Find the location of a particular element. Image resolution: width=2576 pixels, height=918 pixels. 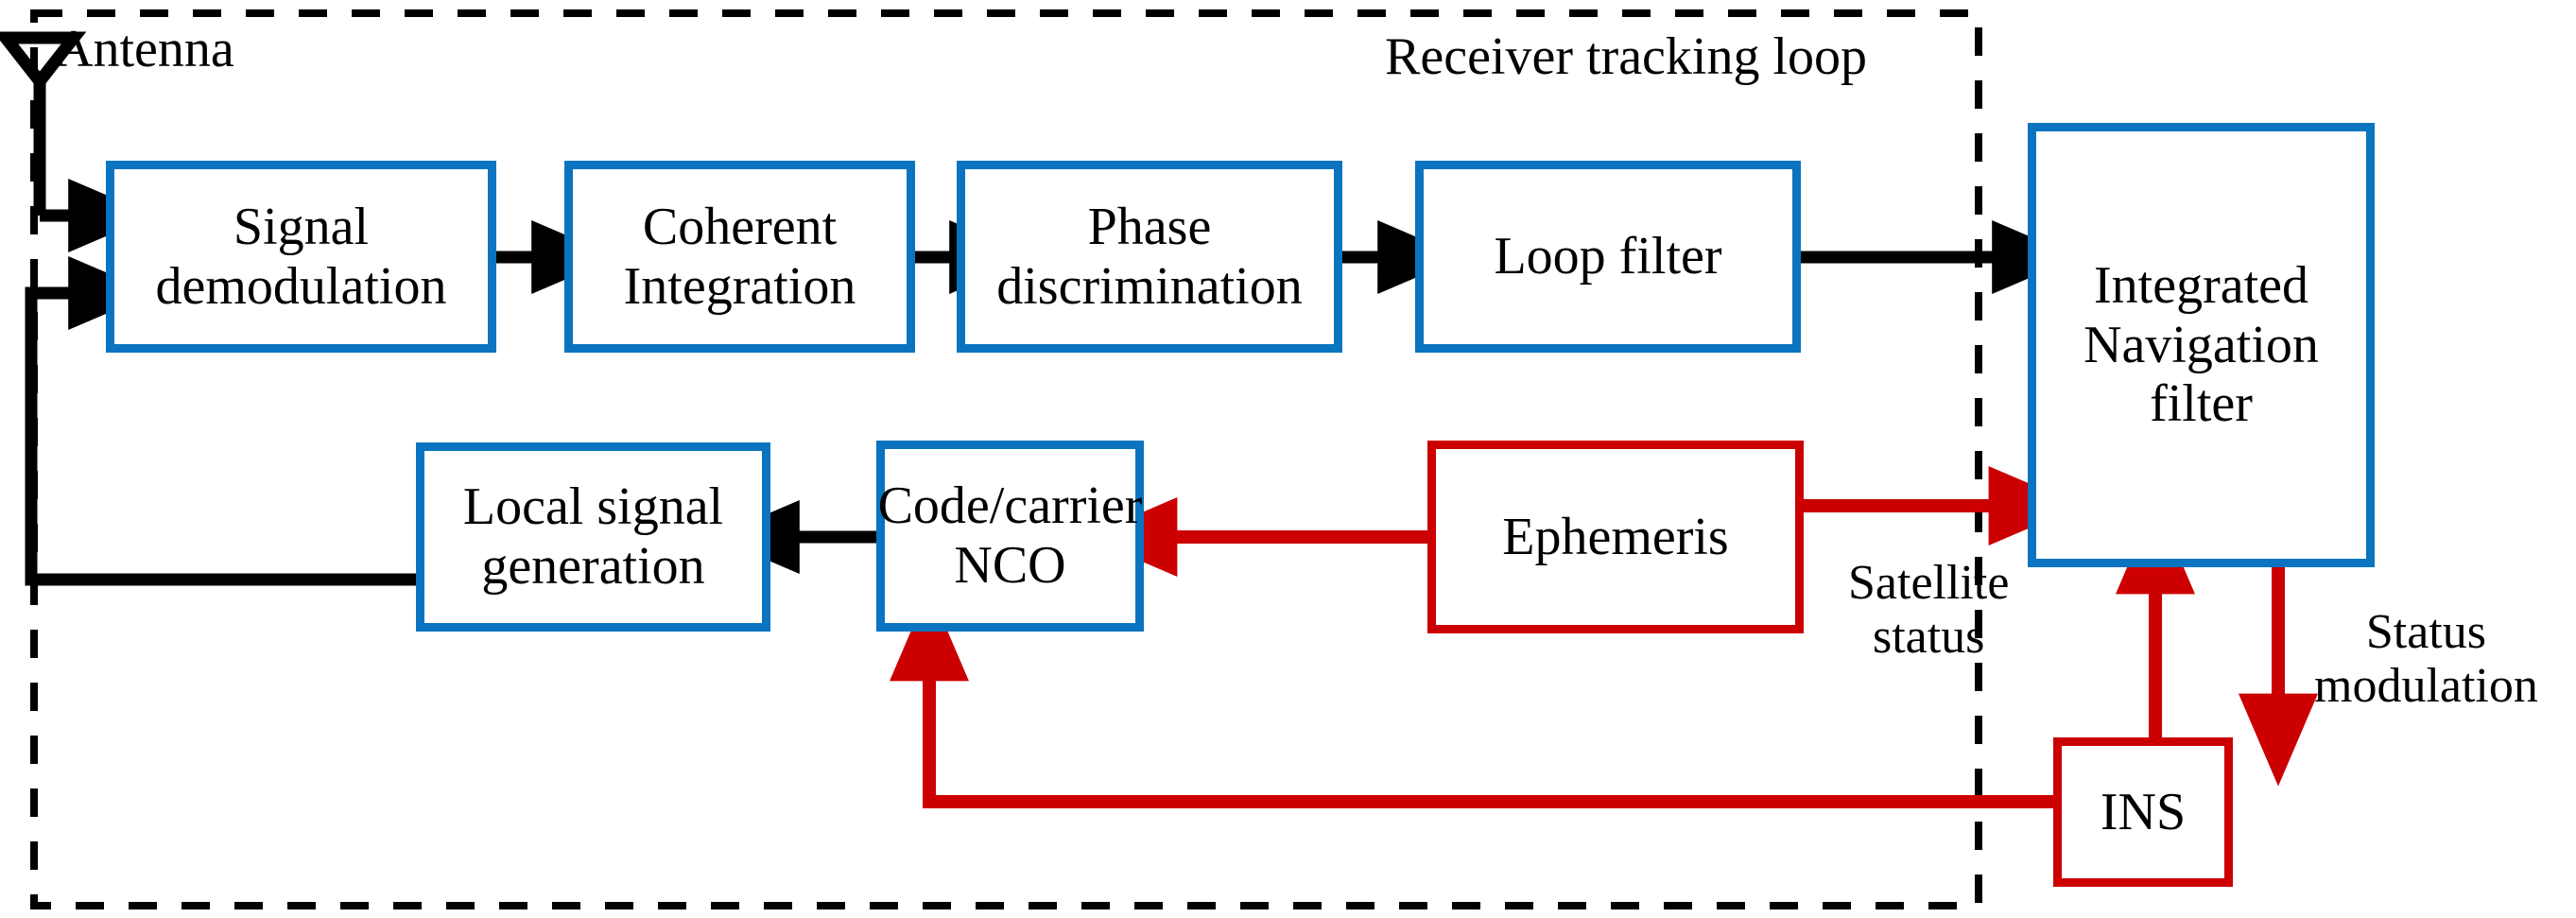

block-label: INS is located at coordinates (2143, 811).